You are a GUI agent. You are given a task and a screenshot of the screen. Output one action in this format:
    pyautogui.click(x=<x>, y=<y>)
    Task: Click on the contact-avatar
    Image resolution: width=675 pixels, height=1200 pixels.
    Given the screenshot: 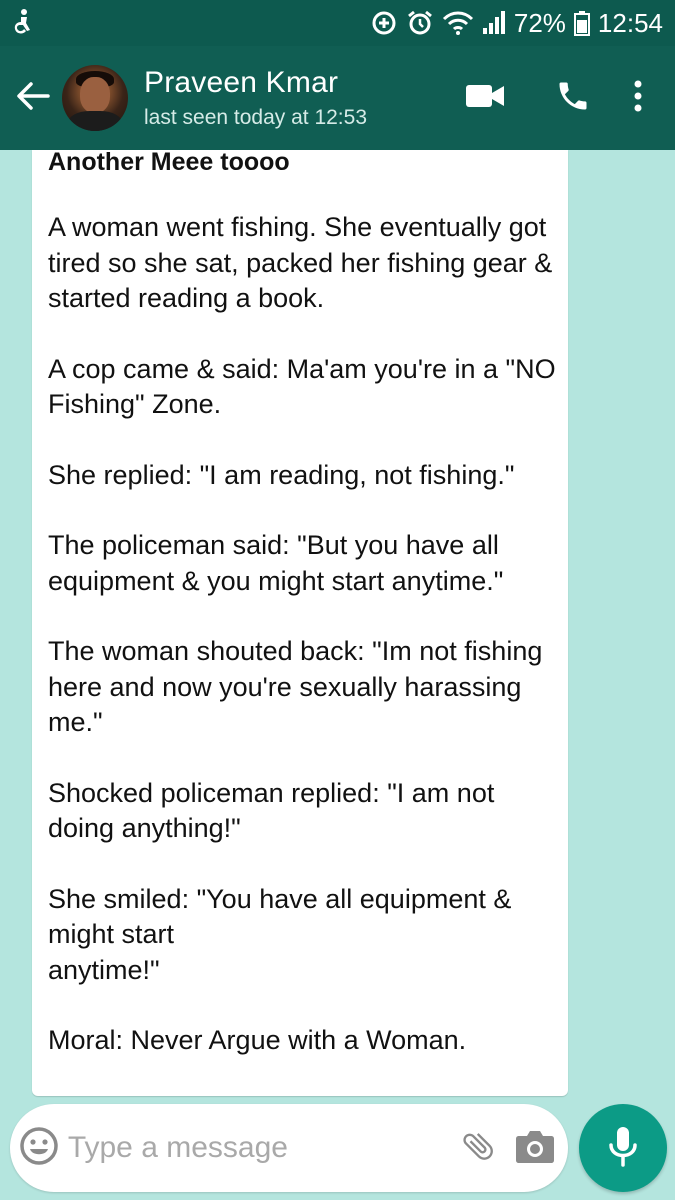 What is the action you would take?
    pyautogui.click(x=95, y=98)
    